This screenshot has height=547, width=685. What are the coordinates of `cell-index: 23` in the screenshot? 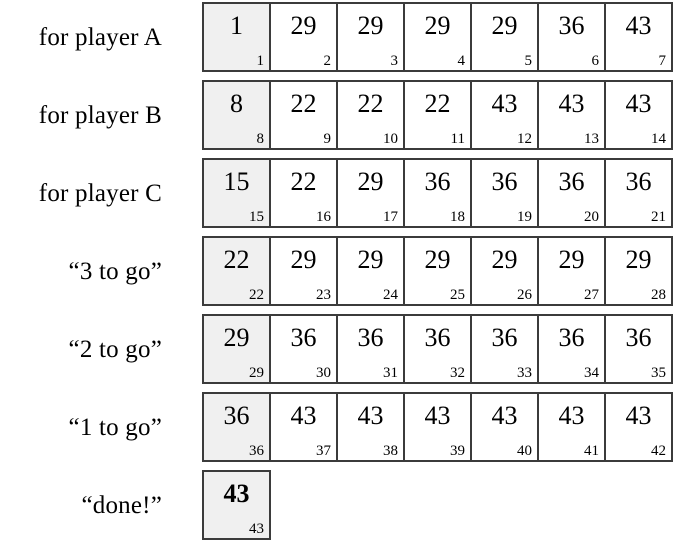 It's located at (323, 295).